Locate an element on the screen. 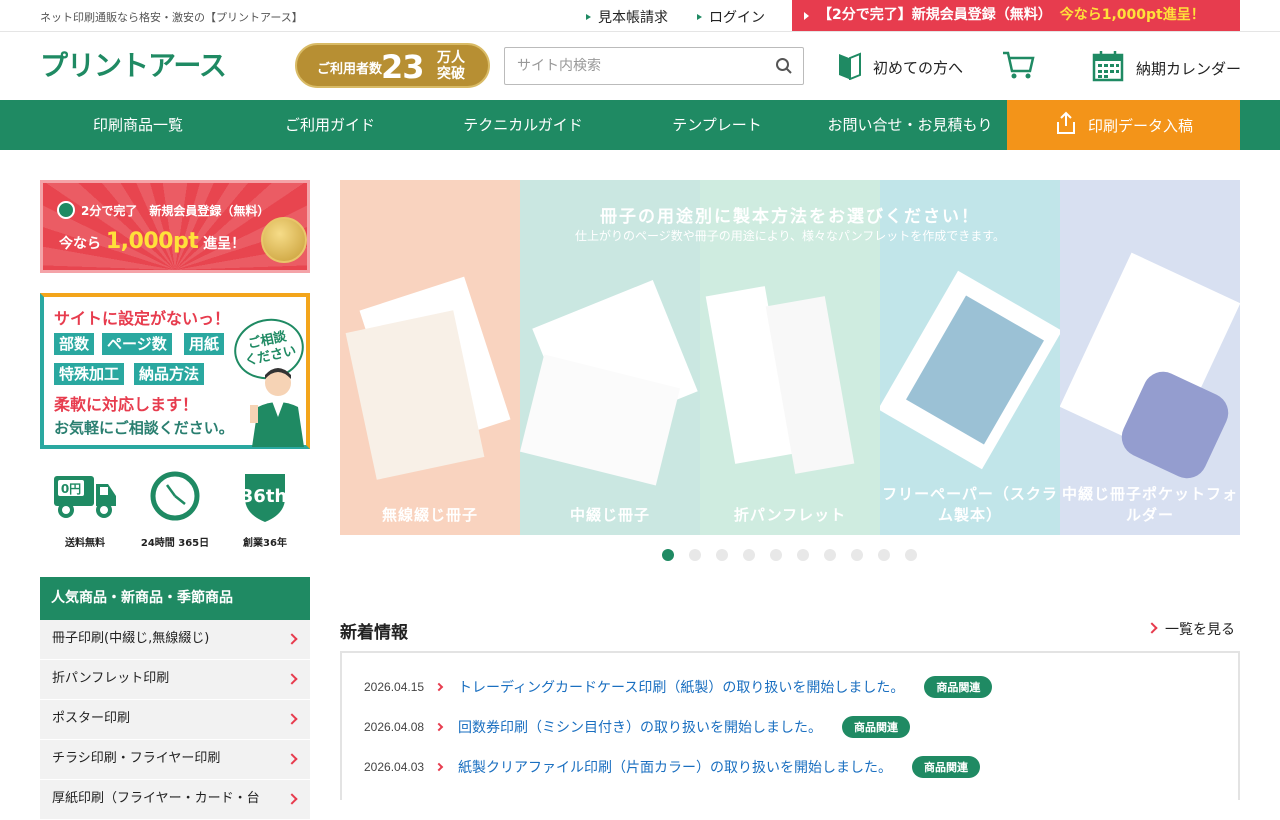 The width and height of the screenshot is (1280, 820). promo2-tag: ページ数 is located at coordinates (137, 344).